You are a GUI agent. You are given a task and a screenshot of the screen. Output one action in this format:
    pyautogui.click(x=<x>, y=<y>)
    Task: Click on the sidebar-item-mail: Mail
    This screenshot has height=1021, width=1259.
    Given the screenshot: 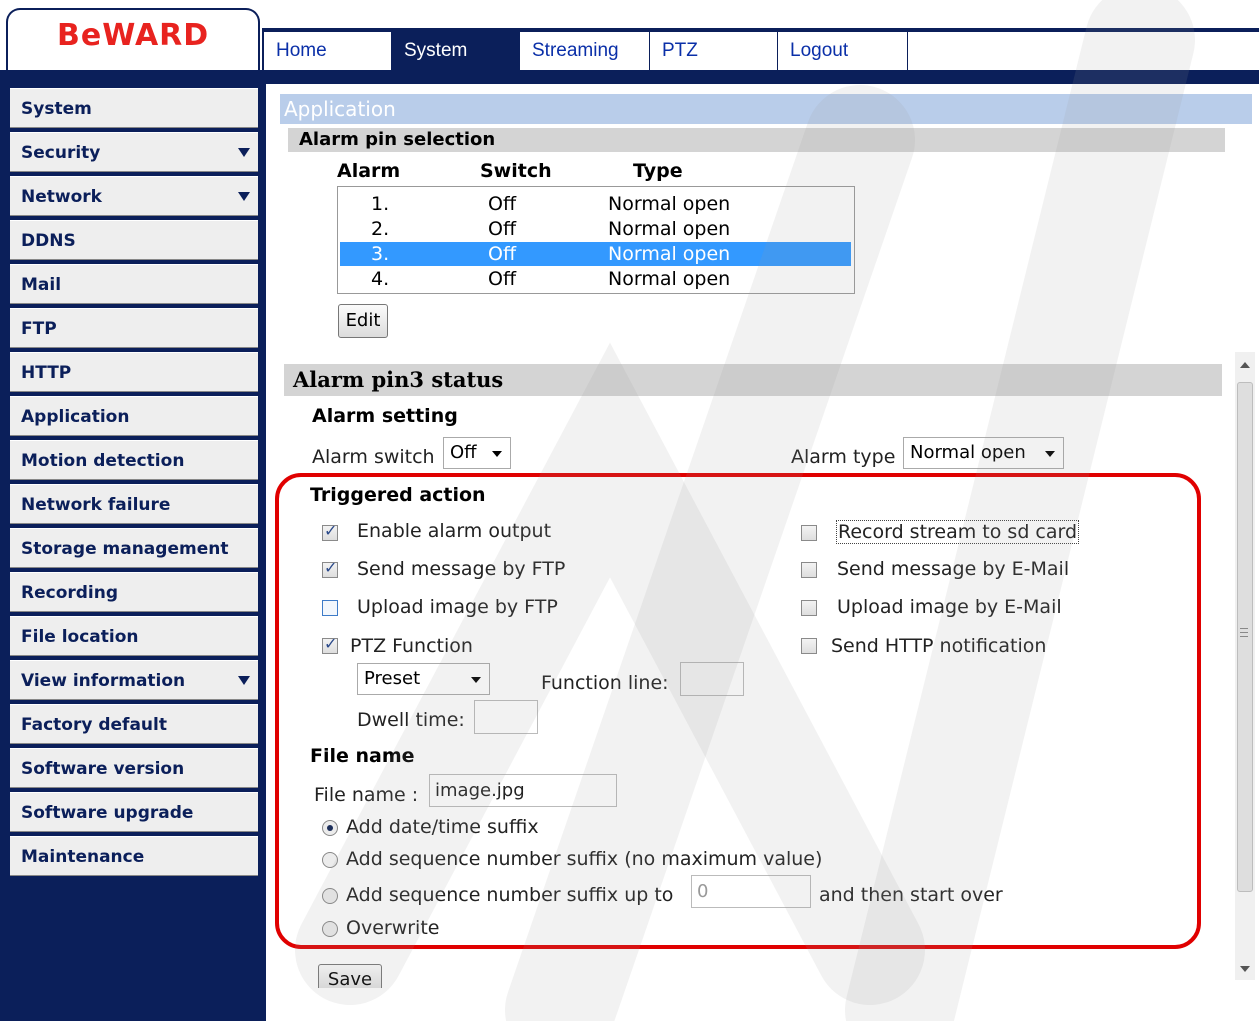 What is the action you would take?
    pyautogui.click(x=134, y=284)
    